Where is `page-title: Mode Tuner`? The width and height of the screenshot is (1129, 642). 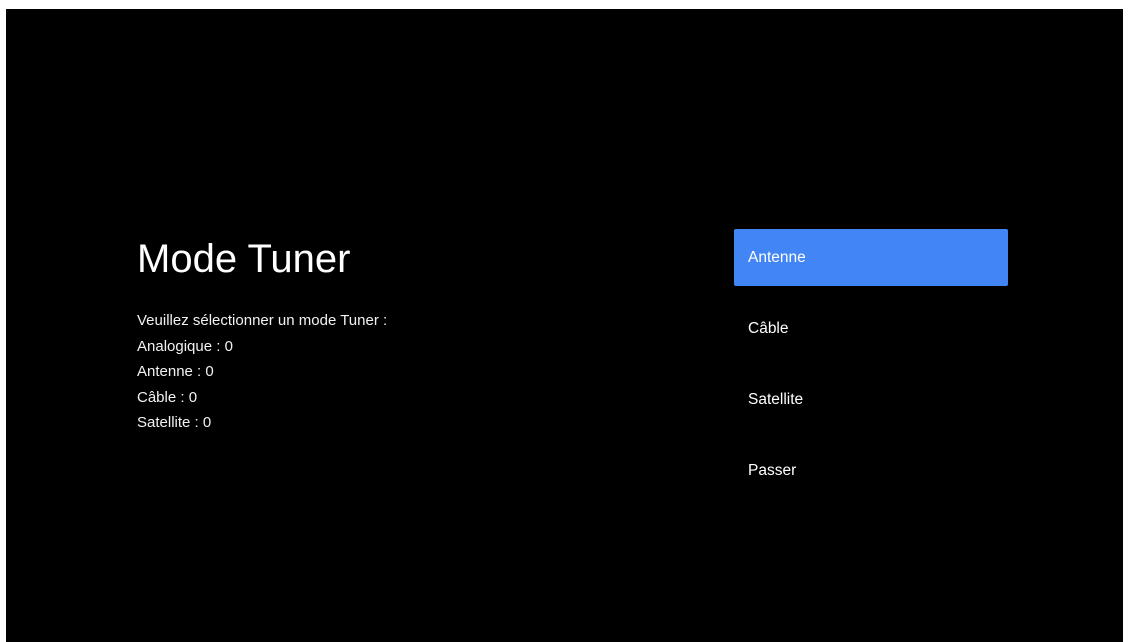 page-title: Mode Tuner is located at coordinates (244, 259).